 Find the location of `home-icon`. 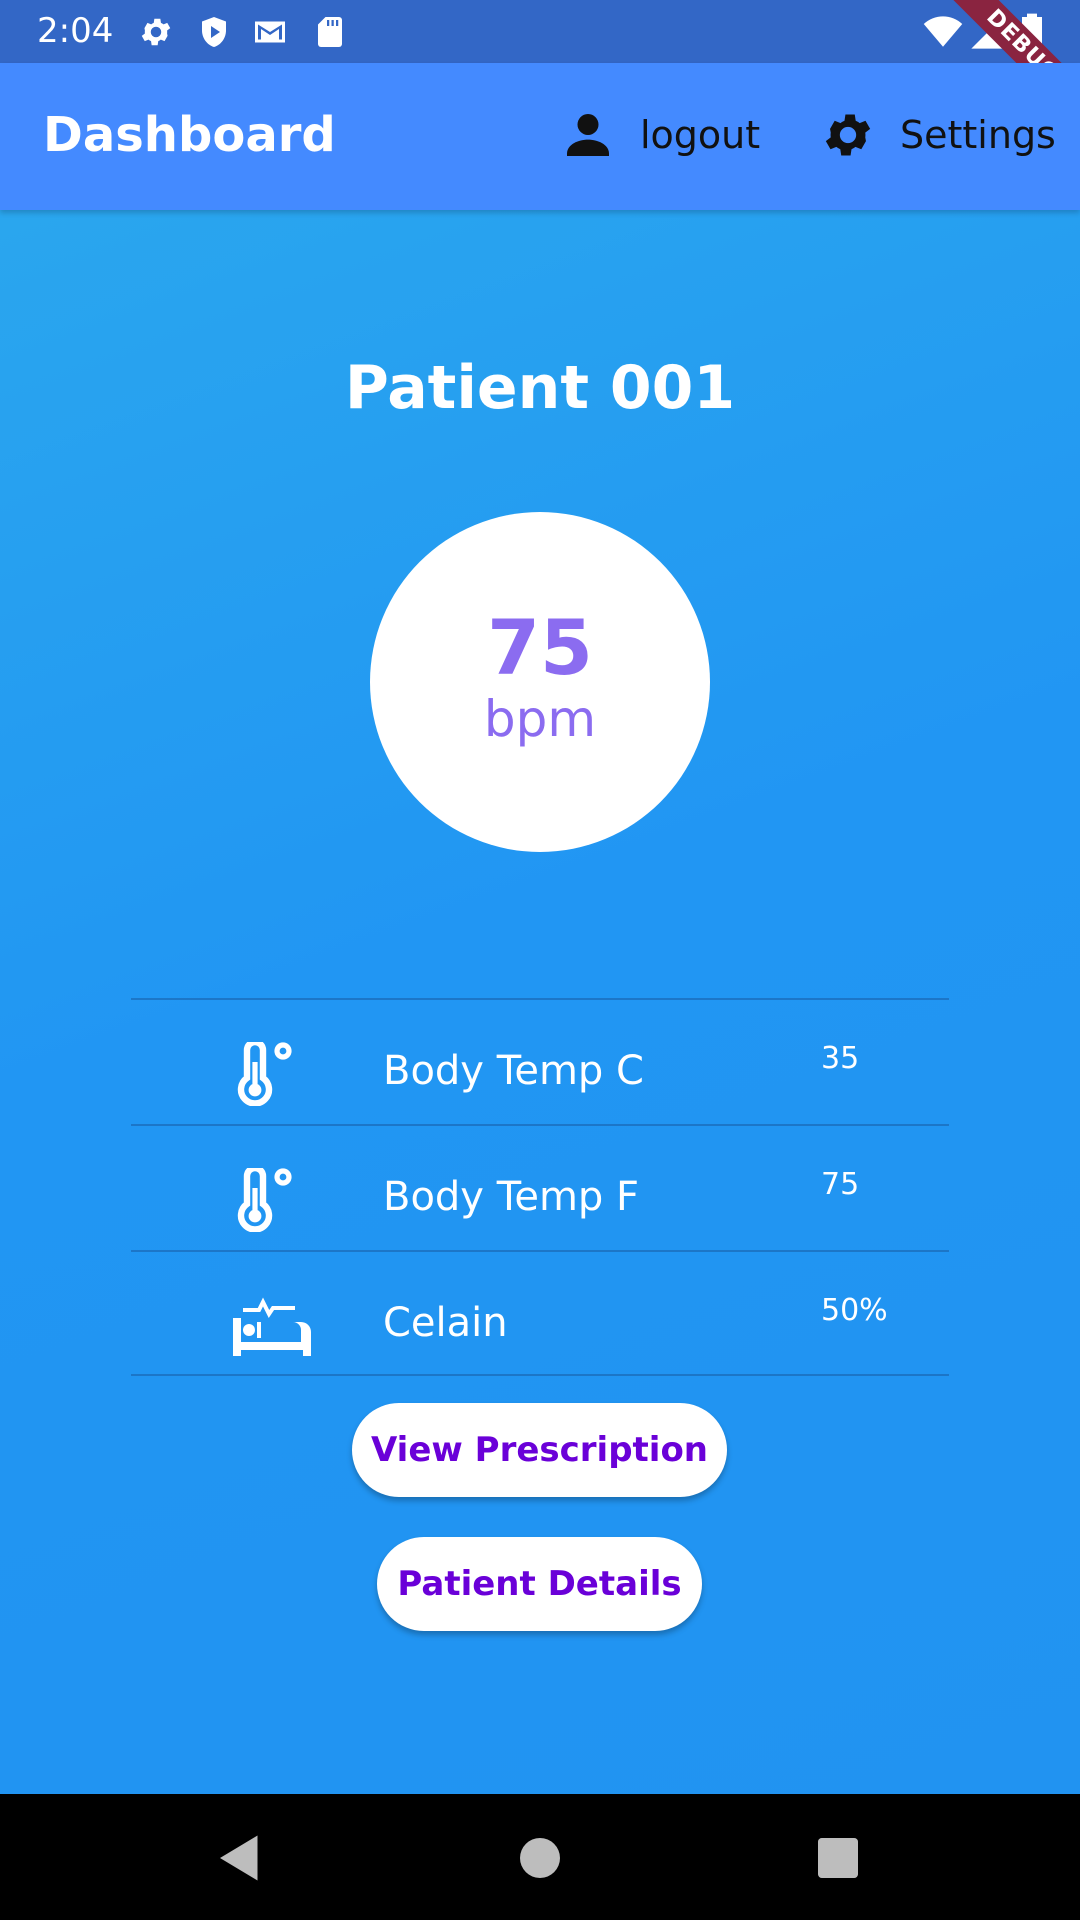

home-icon is located at coordinates (540, 1858).